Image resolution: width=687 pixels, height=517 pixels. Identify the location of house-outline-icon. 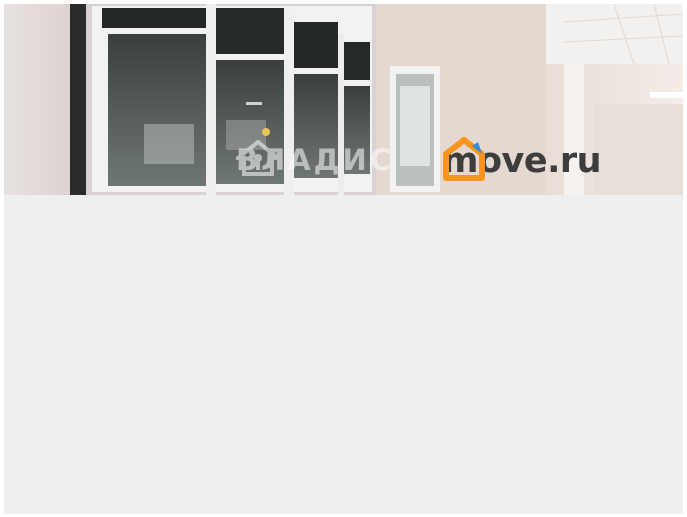
(464, 159).